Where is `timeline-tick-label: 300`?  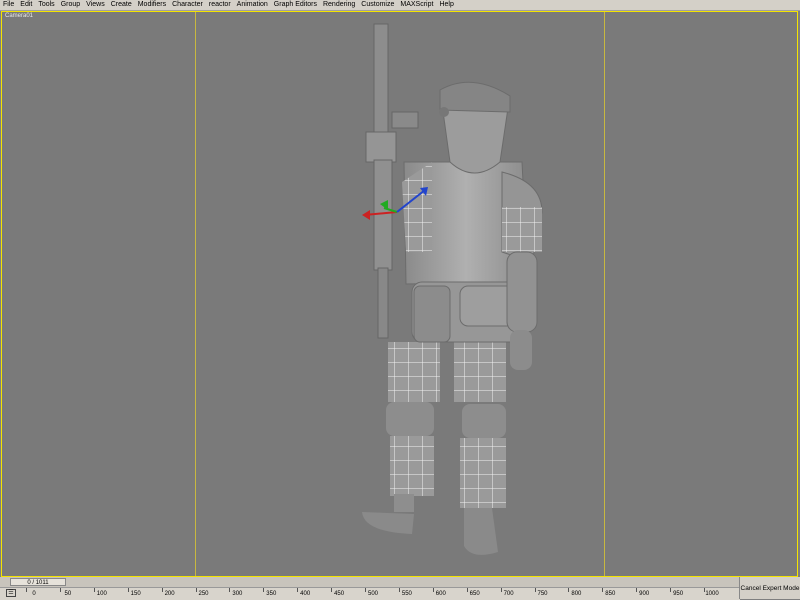 timeline-tick-label: 300 is located at coordinates (237, 594).